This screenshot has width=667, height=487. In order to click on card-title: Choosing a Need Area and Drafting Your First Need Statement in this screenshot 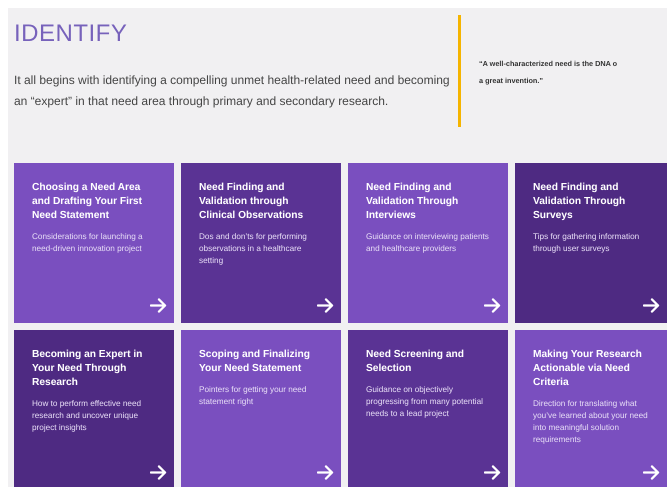, I will do `click(87, 202)`.